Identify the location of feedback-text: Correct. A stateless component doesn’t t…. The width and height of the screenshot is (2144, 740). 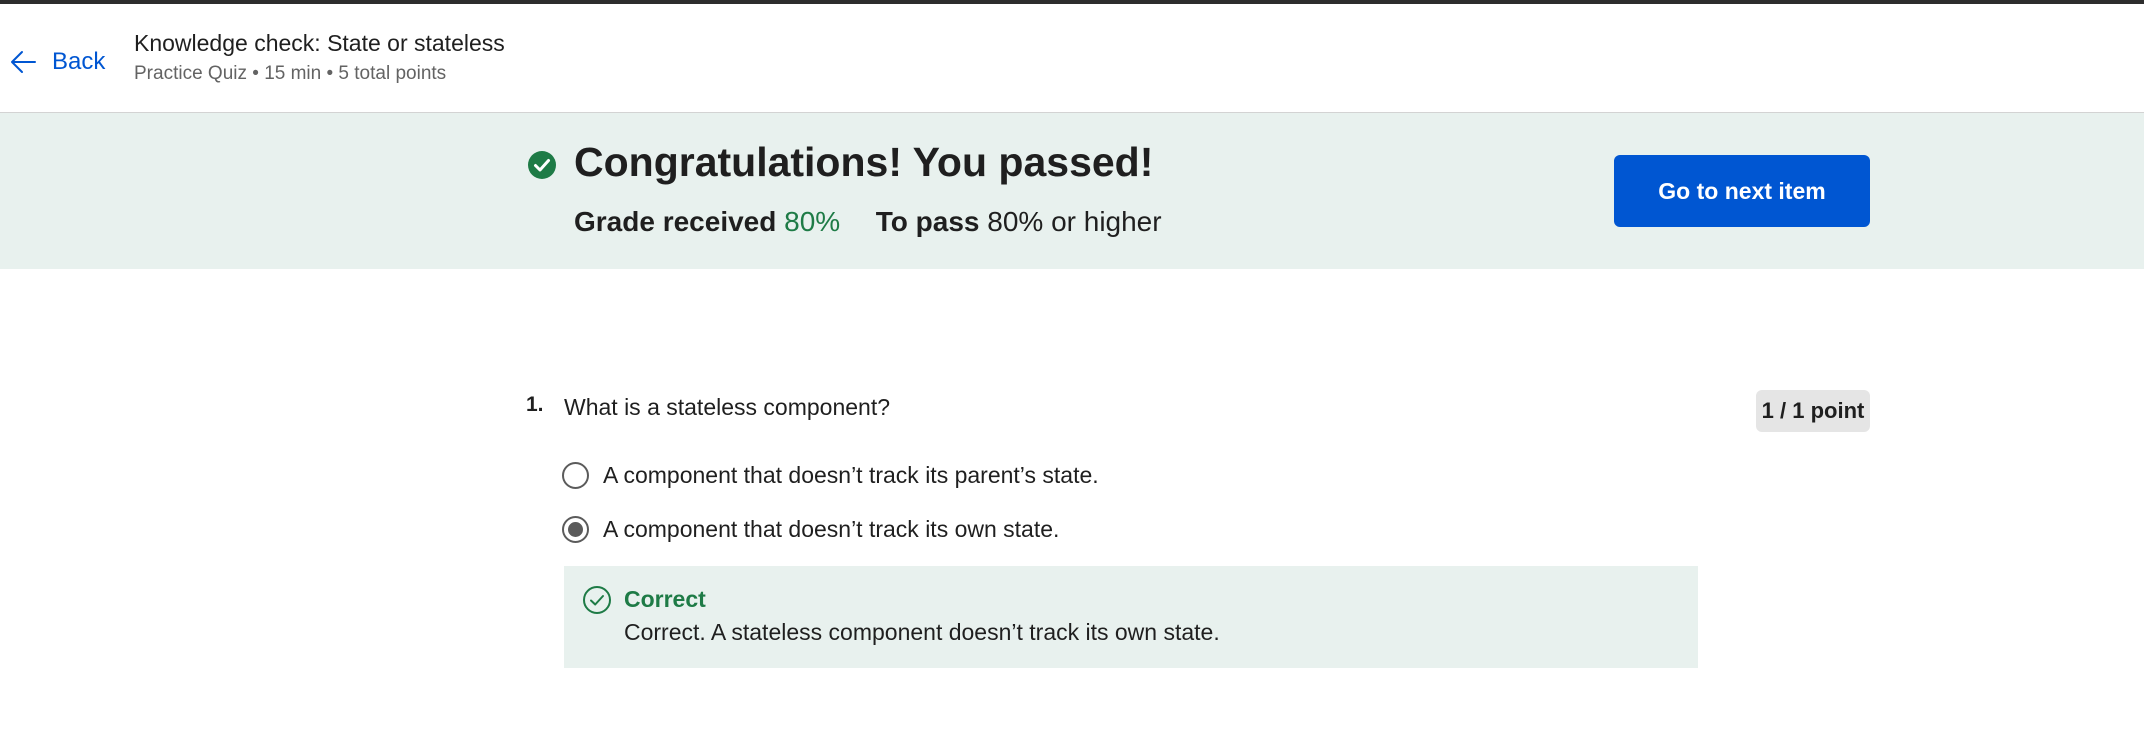
(922, 632).